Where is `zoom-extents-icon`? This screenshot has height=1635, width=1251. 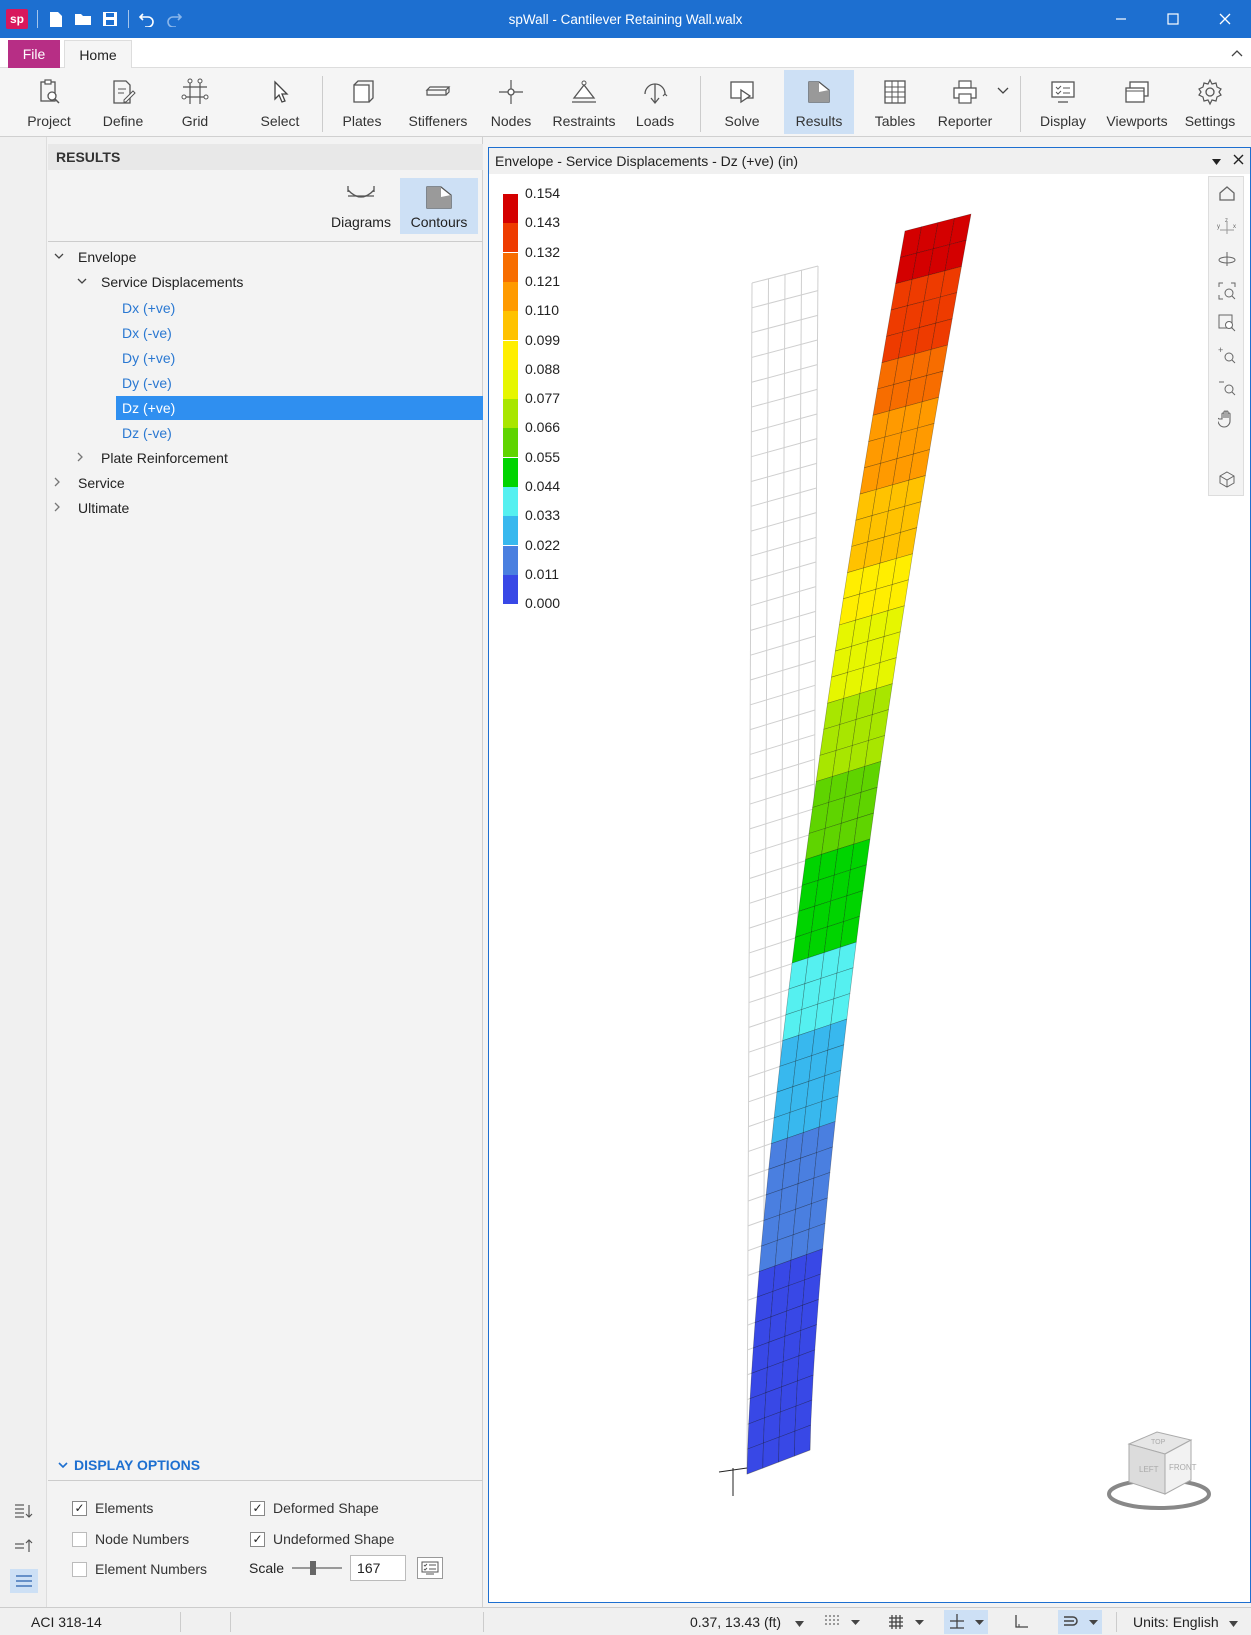 zoom-extents-icon is located at coordinates (1227, 291).